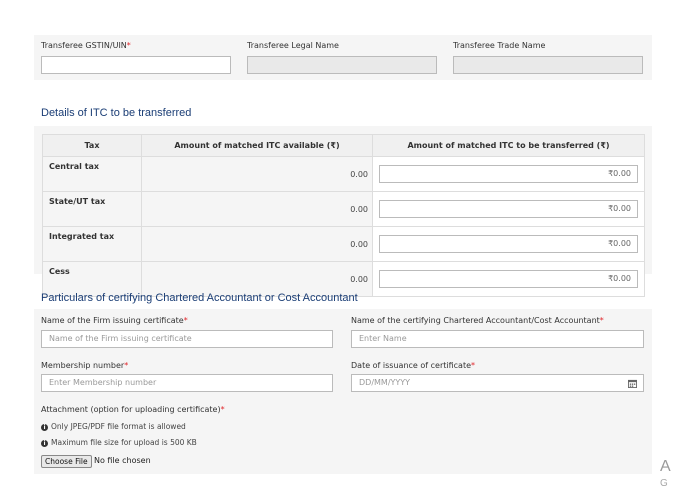  Describe the element at coordinates (92, 174) in the screenshot. I see `tax-name: Central tax` at that location.